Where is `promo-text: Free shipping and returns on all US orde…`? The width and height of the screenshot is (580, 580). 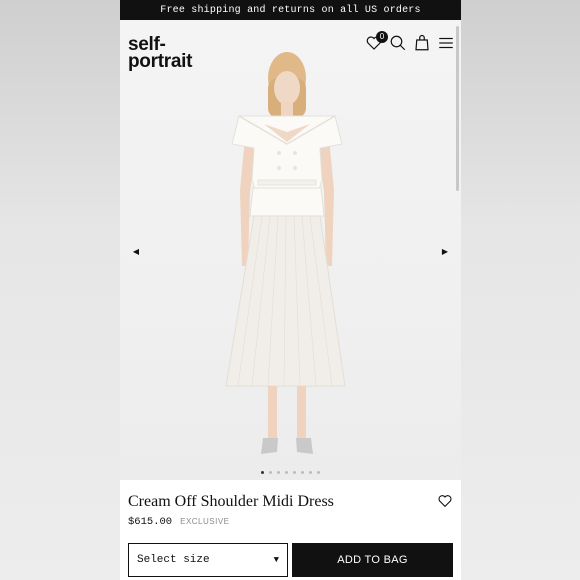
promo-text: Free shipping and returns on all US orde… is located at coordinates (290, 10).